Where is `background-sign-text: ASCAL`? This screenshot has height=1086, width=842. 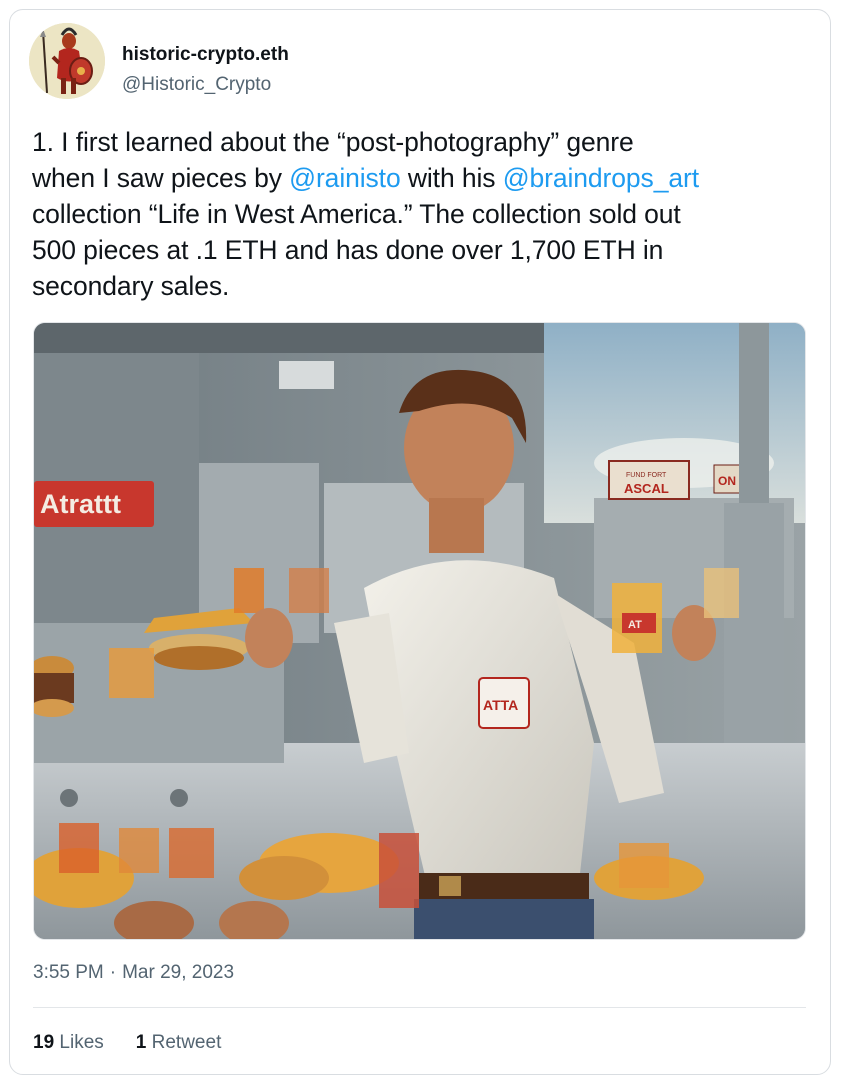
background-sign-text: ASCAL is located at coordinates (646, 488).